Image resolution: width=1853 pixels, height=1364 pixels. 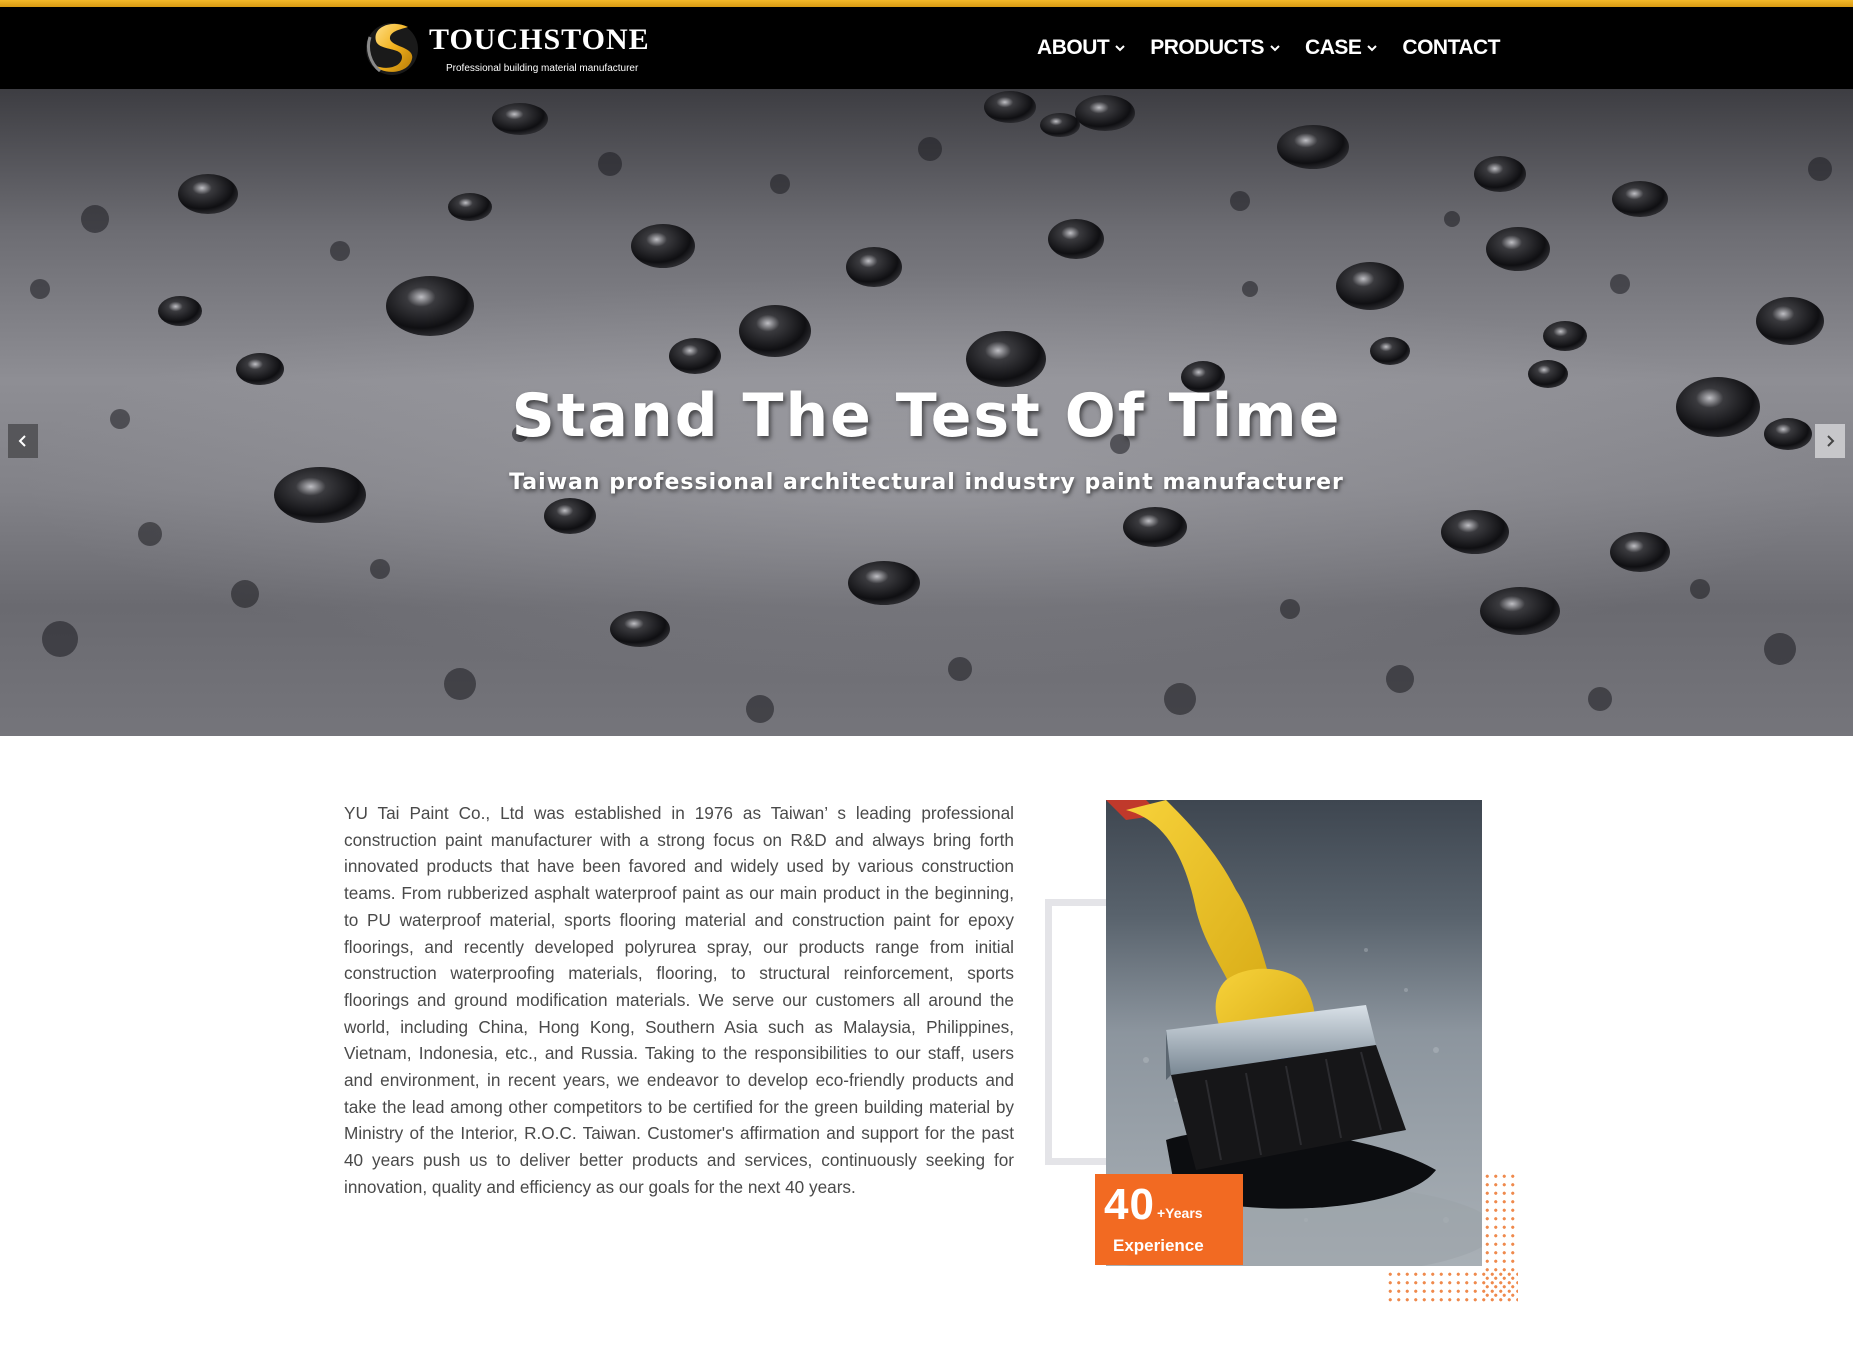 I want to click on experience-years-number: 40, so click(x=1129, y=1204).